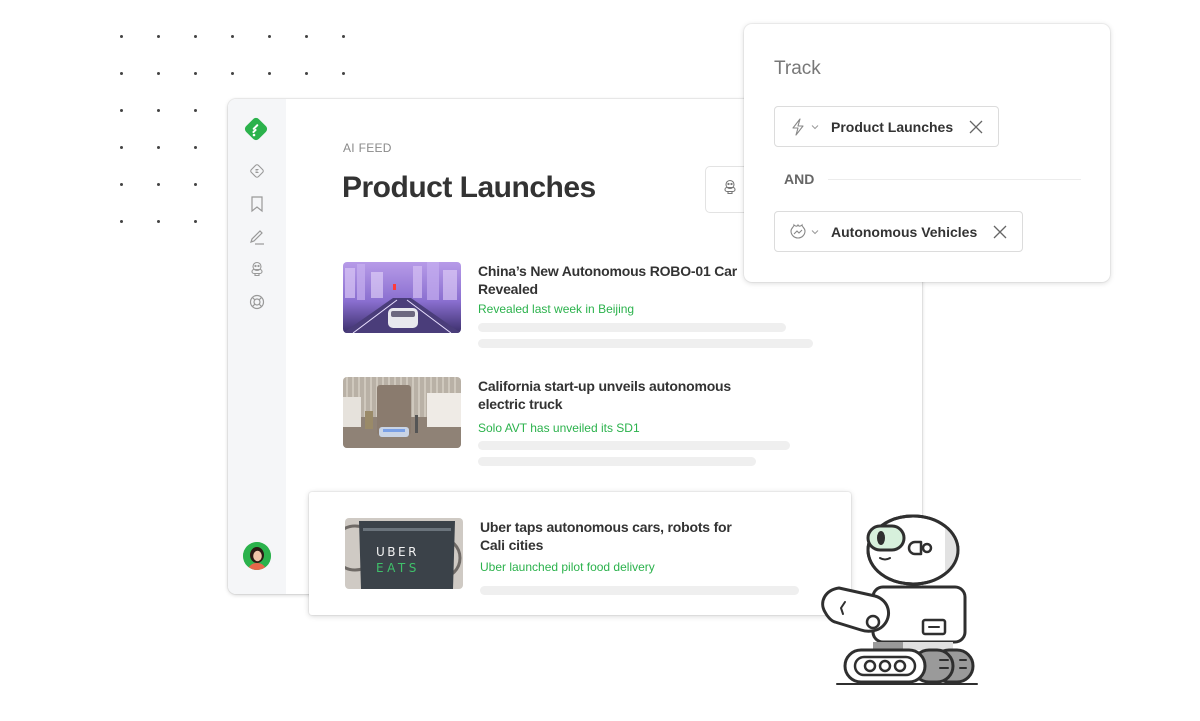 This screenshot has width=1200, height=721. What do you see at coordinates (256, 129) in the screenshot?
I see `feedly-logo-icon` at bounding box center [256, 129].